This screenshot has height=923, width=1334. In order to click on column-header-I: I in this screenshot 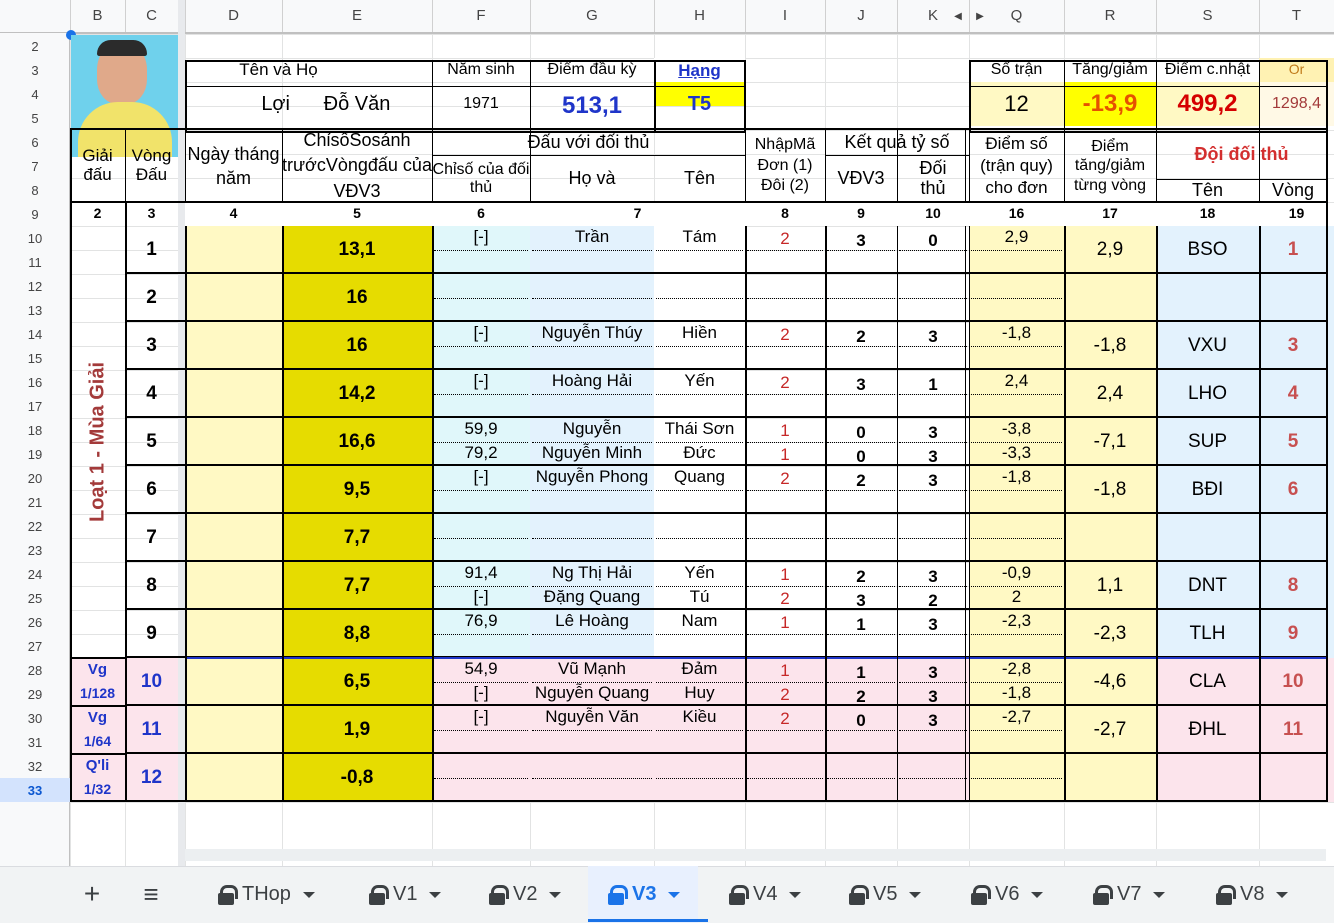, I will do `click(785, 16)`.